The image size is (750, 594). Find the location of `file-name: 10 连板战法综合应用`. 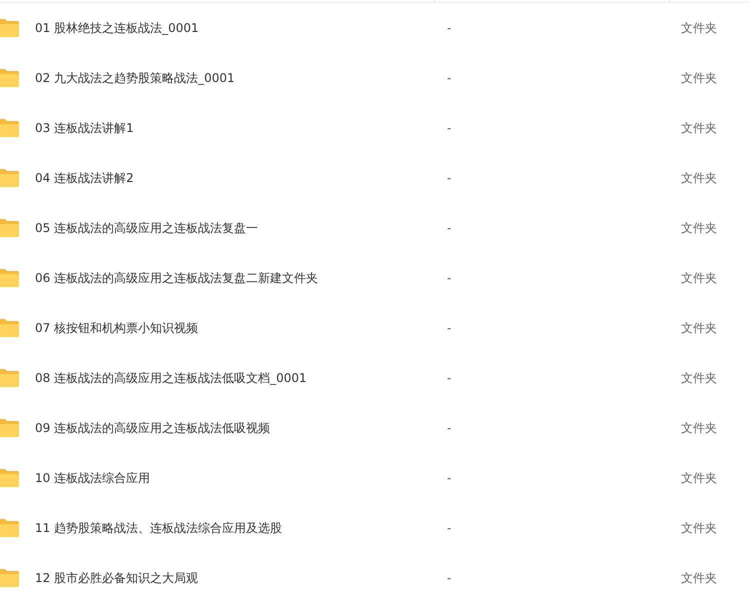

file-name: 10 连板战法综合应用 is located at coordinates (235, 478).